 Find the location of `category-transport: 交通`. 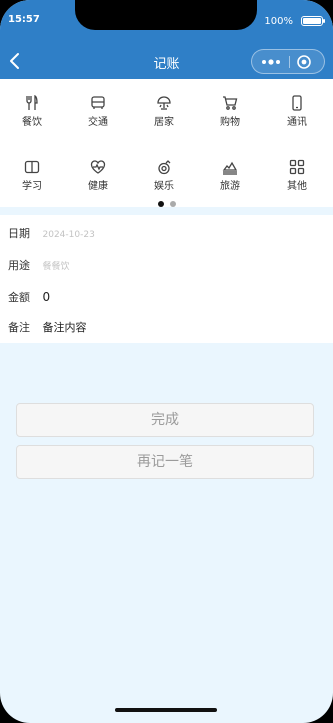

category-transport: 交通 is located at coordinates (98, 111).